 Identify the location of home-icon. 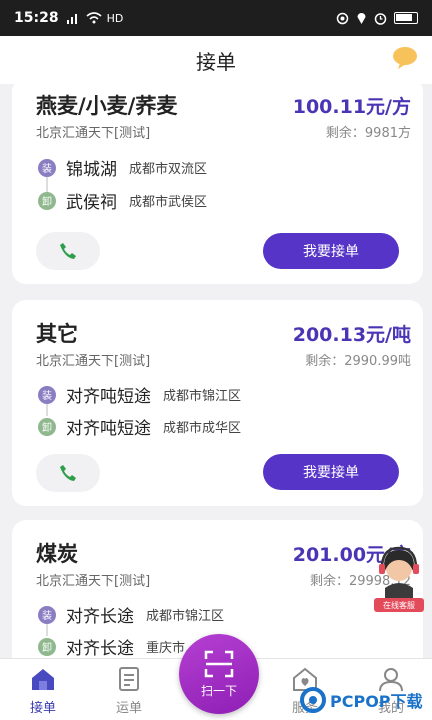
(43, 679).